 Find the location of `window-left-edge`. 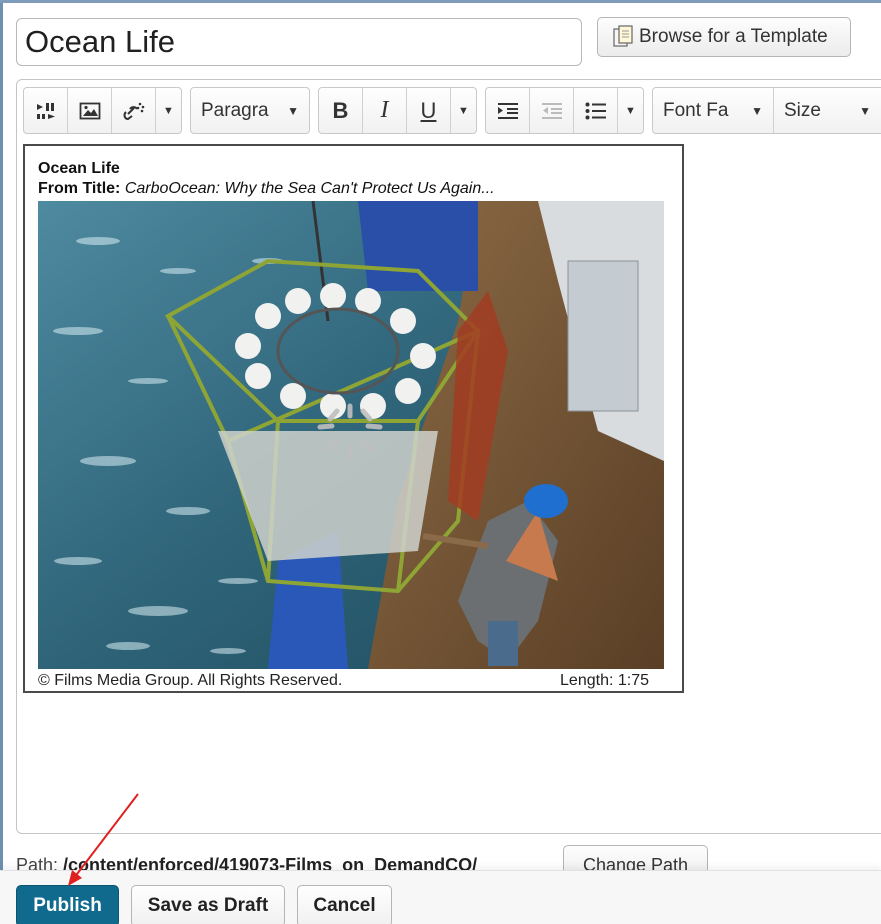

window-left-edge is located at coordinates (1, 462).